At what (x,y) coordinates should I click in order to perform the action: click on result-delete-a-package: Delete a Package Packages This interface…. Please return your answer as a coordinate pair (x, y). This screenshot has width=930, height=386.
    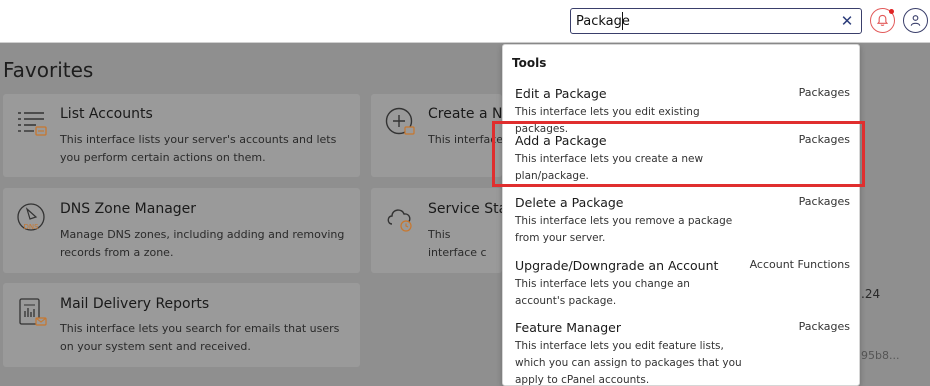
    Looking at the image, I should click on (681, 221).